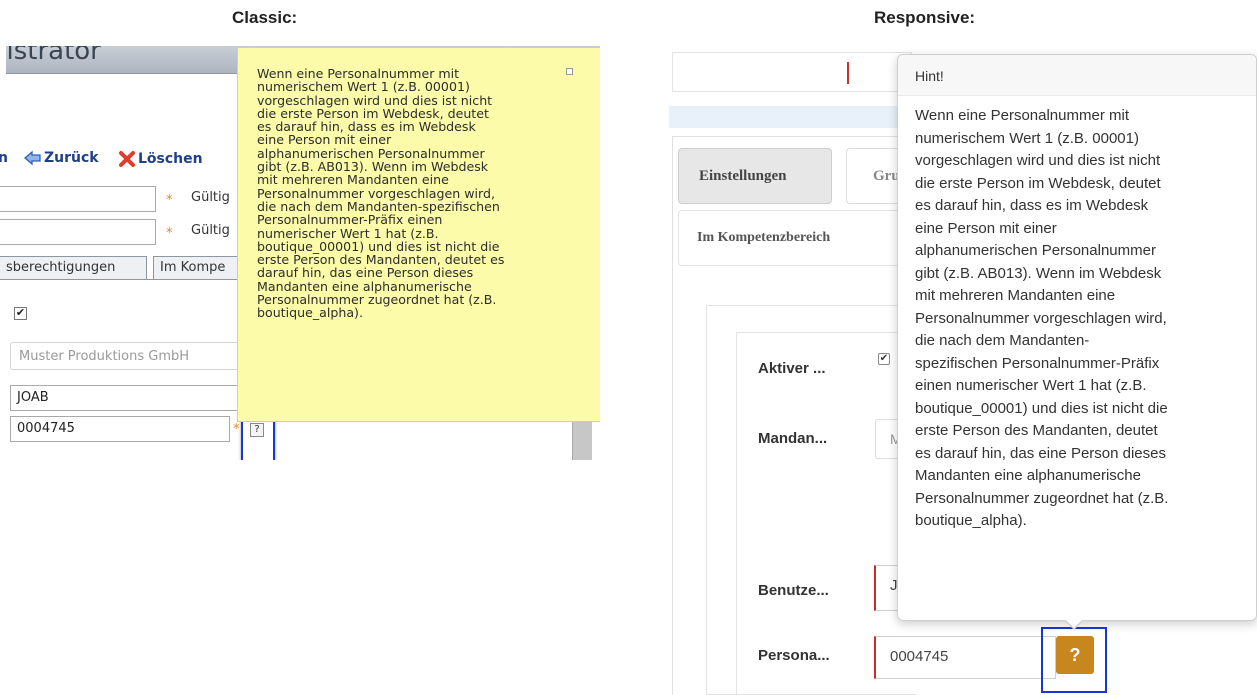 This screenshot has height=695, width=1257. Describe the element at coordinates (210, 197) in the screenshot. I see `valid-from-label: Gültig` at that location.